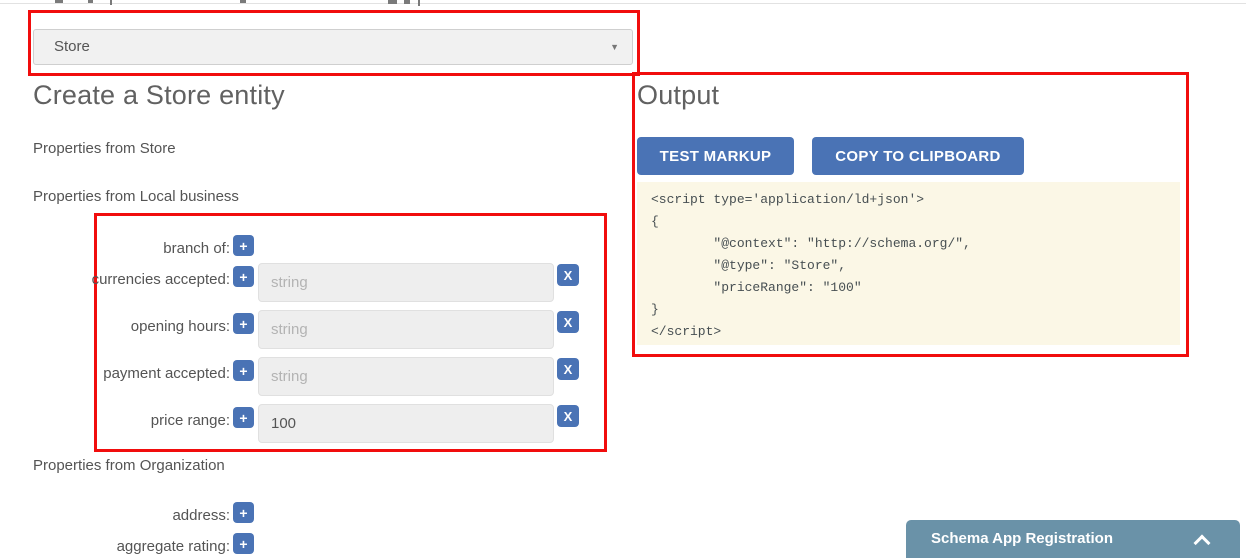 The image size is (1246, 558). What do you see at coordinates (166, 373) in the screenshot?
I see `field-label: payment accepted:` at bounding box center [166, 373].